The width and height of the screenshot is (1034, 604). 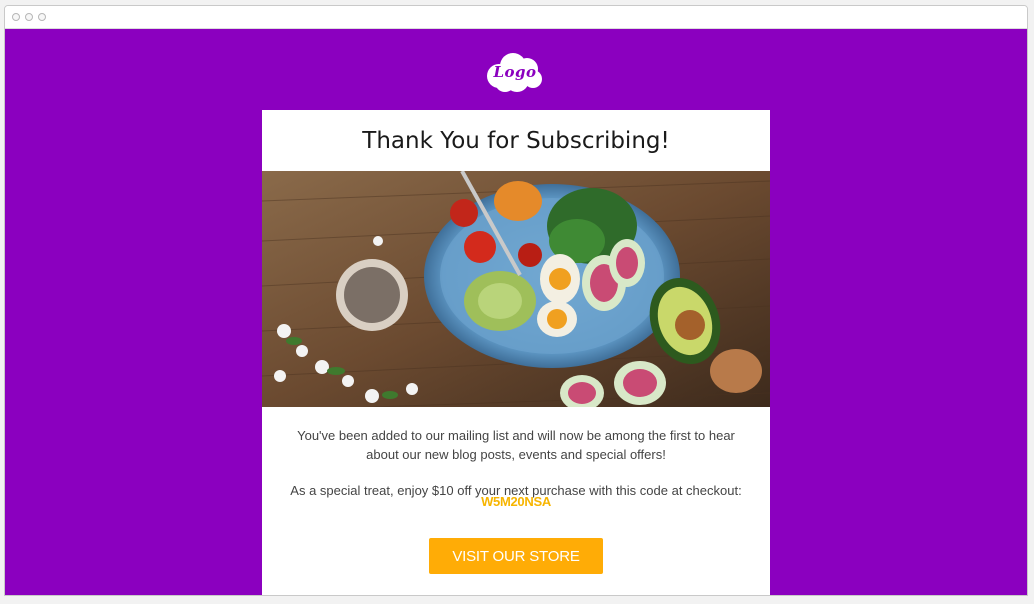 I want to click on visit-store-button: VISIT OUR STORE, so click(x=516, y=556).